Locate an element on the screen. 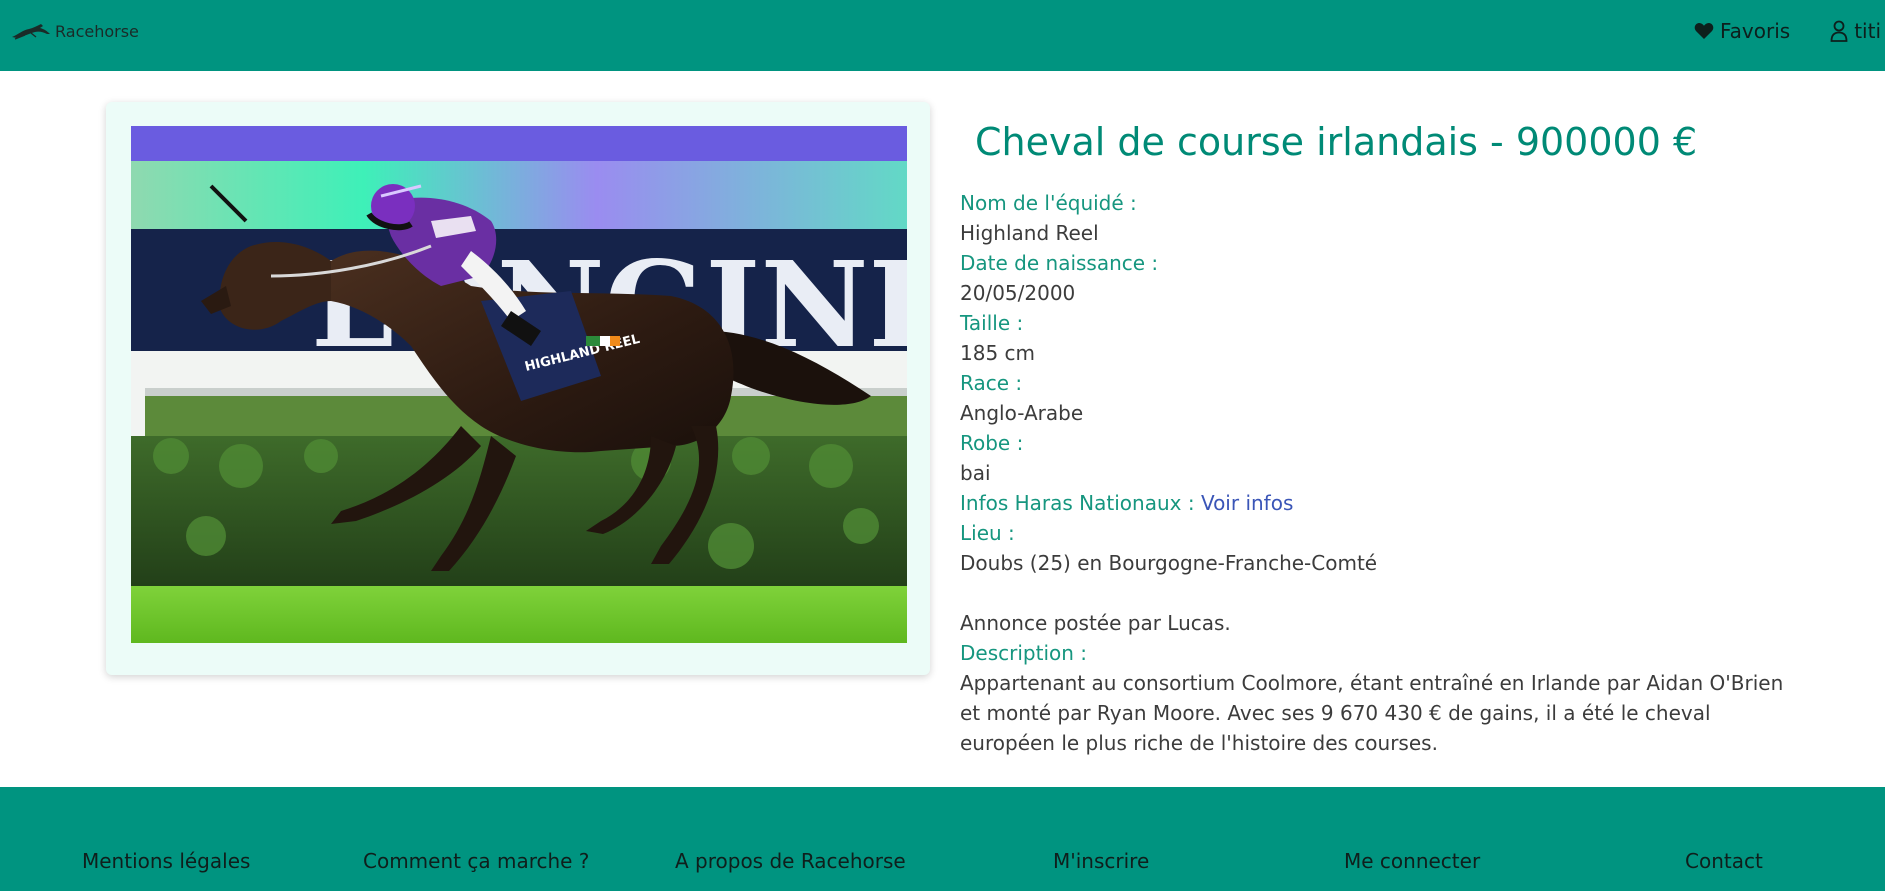  top-navbar: Racehorse Favoris titi is located at coordinates (942, 35).